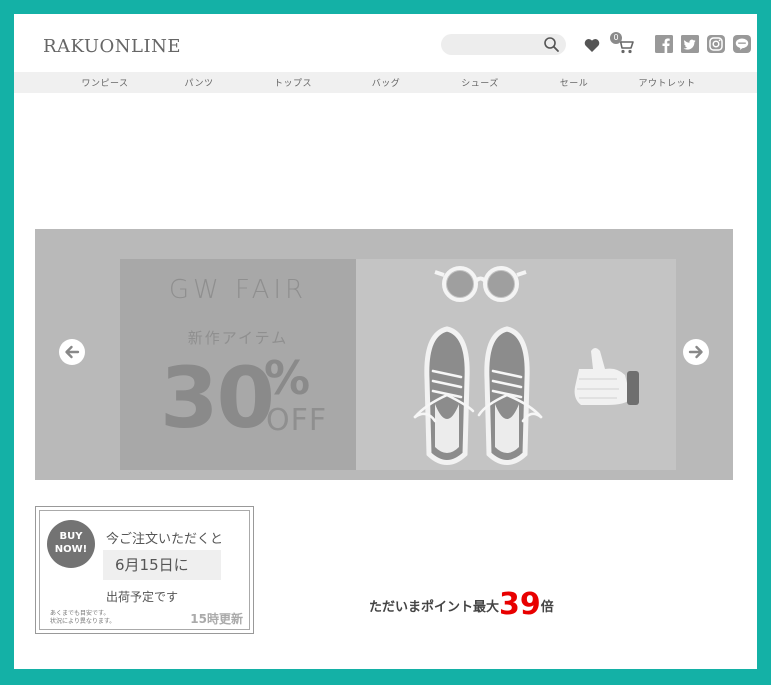 This screenshot has height=685, width=771. Describe the element at coordinates (495, 44) in the screenshot. I see `search-input` at that location.